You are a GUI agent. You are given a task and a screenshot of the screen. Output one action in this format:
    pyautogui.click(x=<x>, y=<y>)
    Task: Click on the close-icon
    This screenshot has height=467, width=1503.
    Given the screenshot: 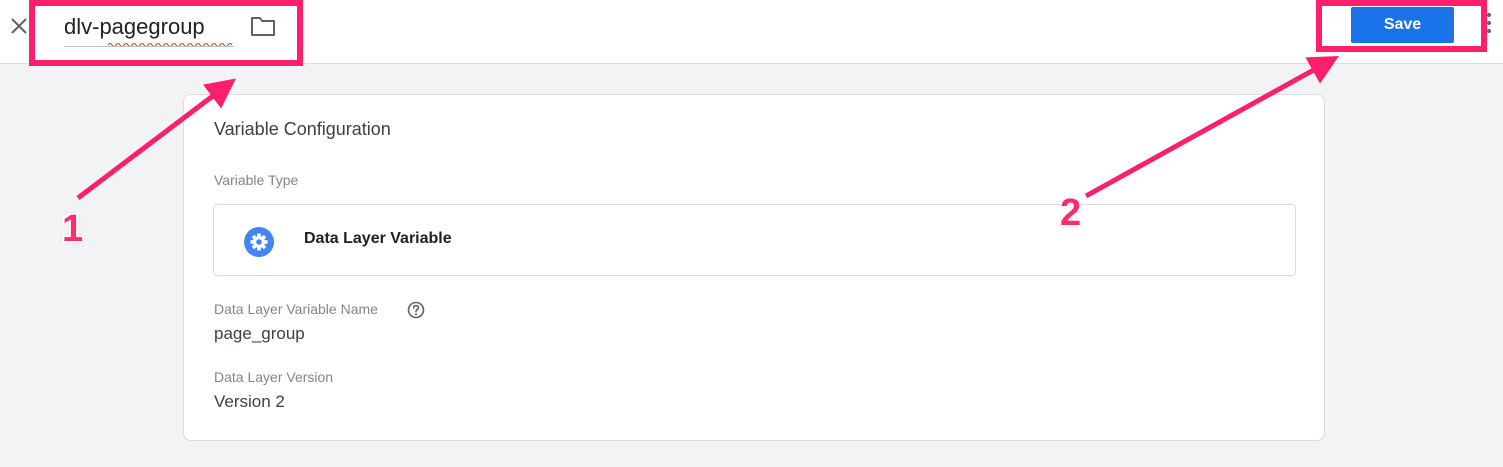 What is the action you would take?
    pyautogui.click(x=19, y=26)
    